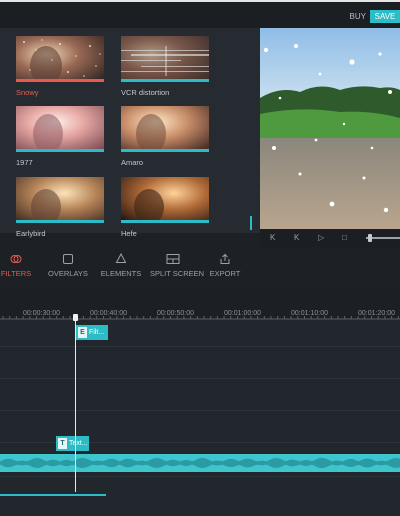  I want to click on audio-waveform, so click(200, 463).